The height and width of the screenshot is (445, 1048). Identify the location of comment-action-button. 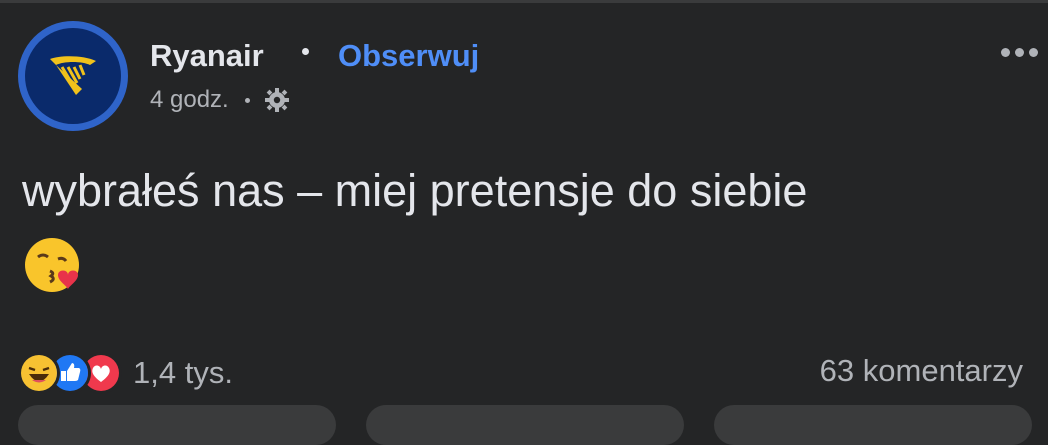
(525, 425).